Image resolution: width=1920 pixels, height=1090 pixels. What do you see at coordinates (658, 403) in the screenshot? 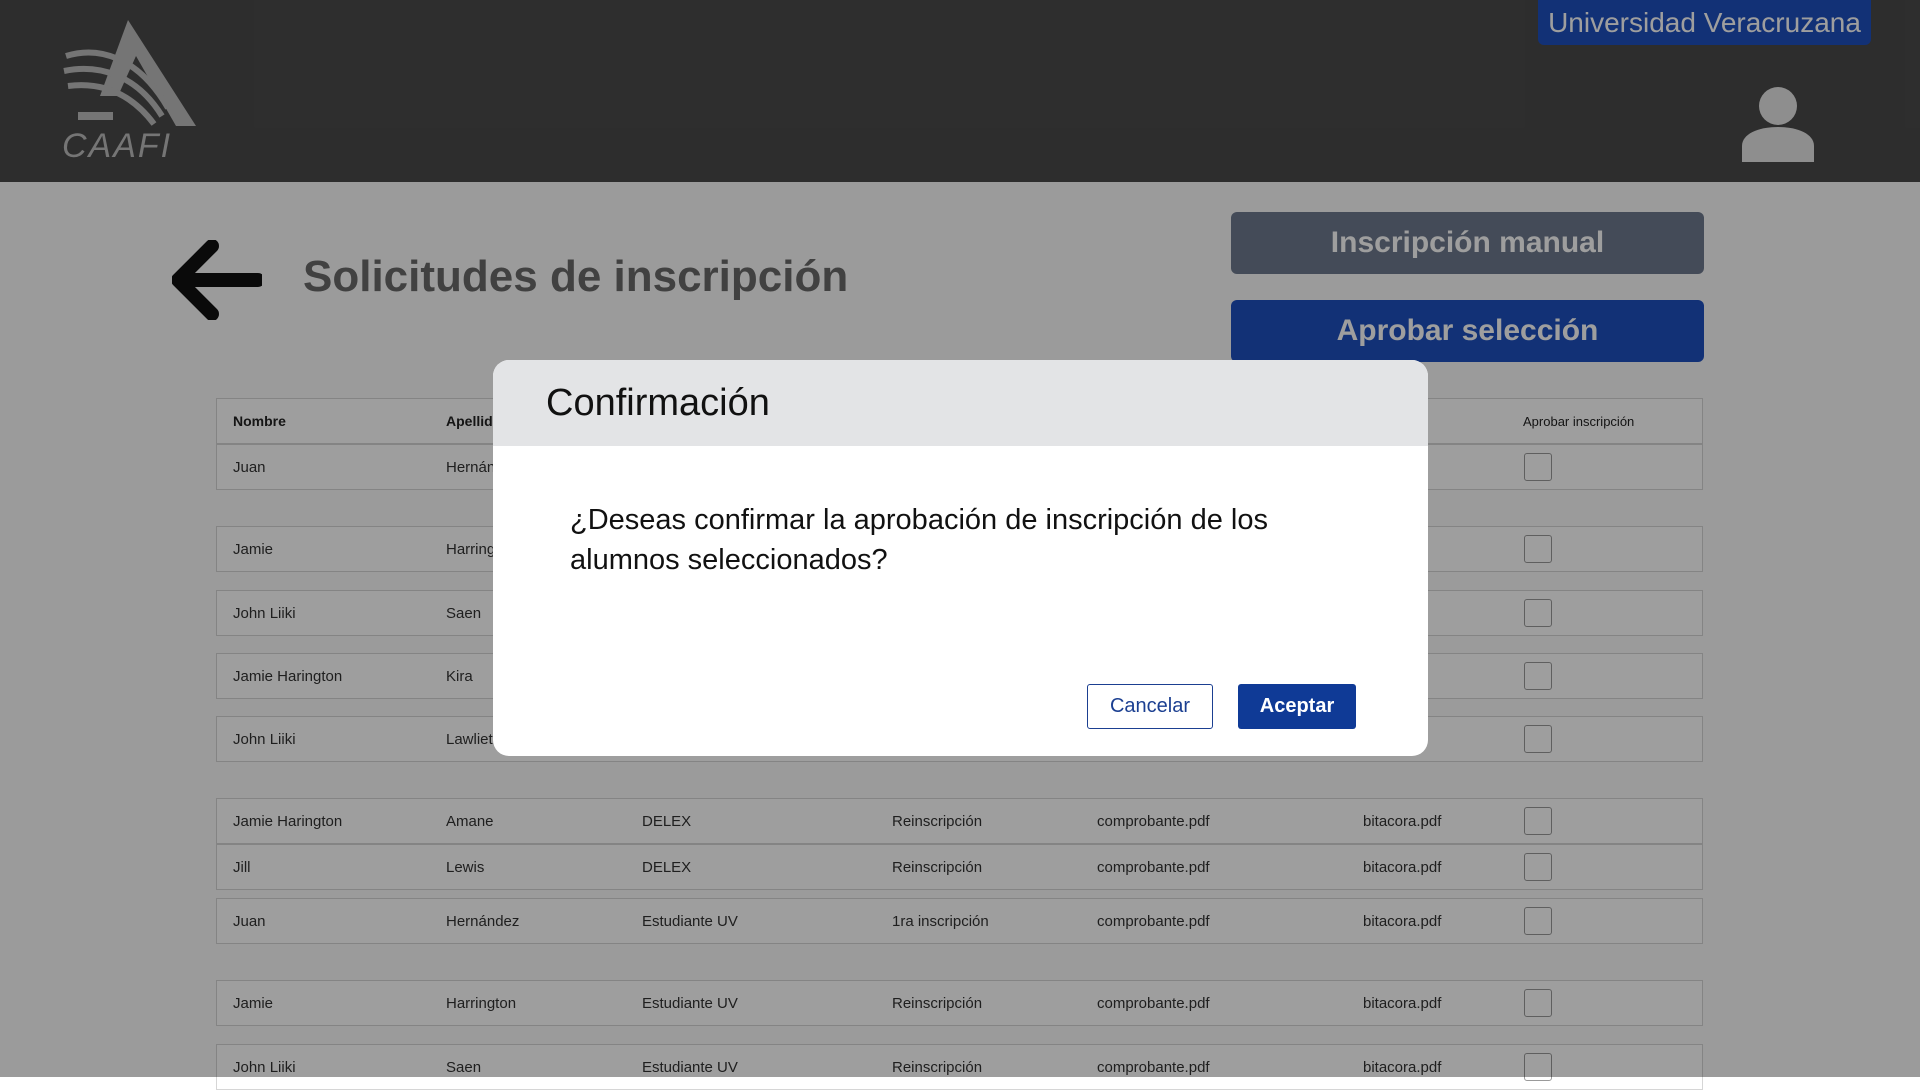
I see `dialog-title: Confirmación` at bounding box center [658, 403].